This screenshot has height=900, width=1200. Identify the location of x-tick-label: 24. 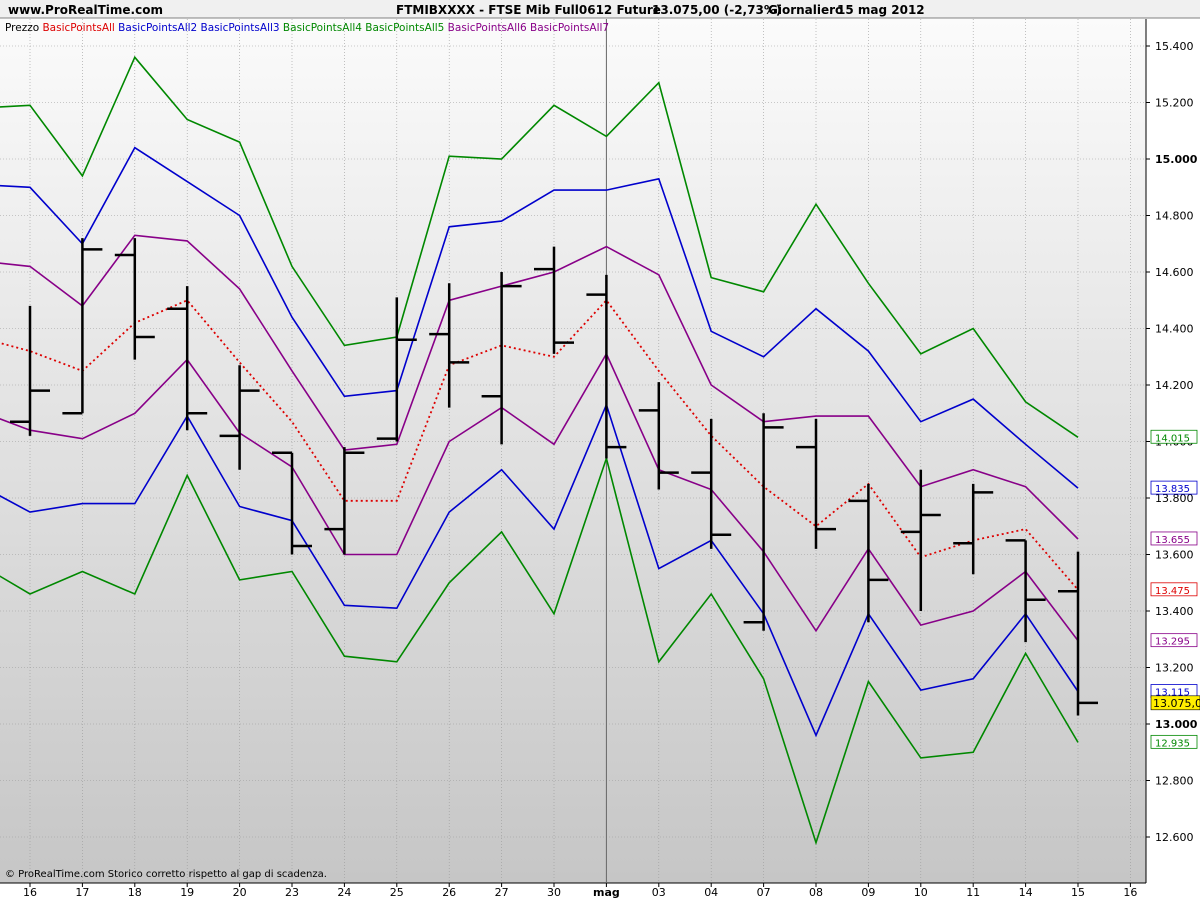
(344, 892).